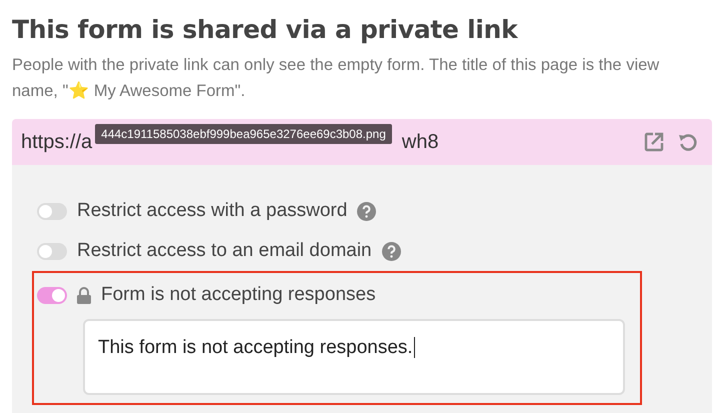 This screenshot has width=723, height=413. I want to click on message-field: This form is not accepting responses., so click(354, 357).